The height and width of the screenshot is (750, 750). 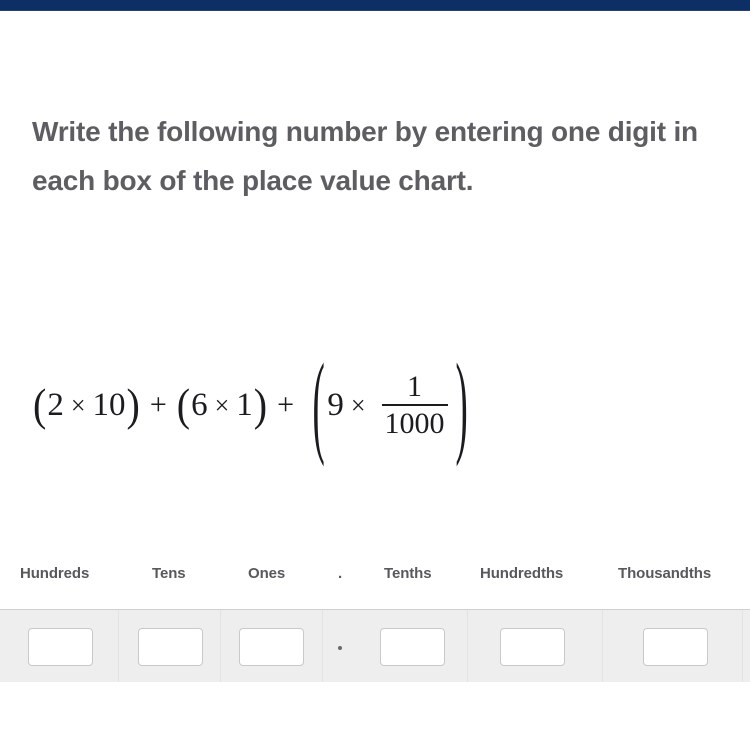 I want to click on factor-2: 6, so click(x=199, y=404).